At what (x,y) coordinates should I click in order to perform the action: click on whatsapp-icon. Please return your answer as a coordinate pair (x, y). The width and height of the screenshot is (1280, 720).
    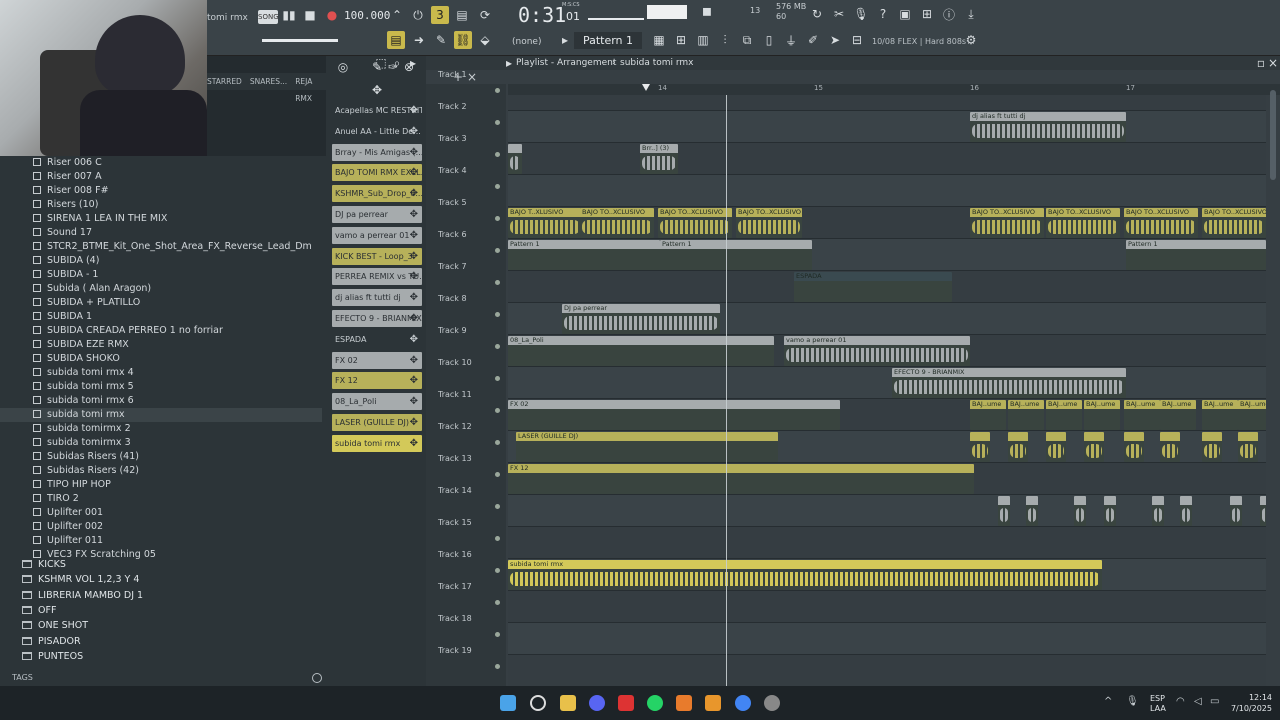
    Looking at the image, I should click on (655, 703).